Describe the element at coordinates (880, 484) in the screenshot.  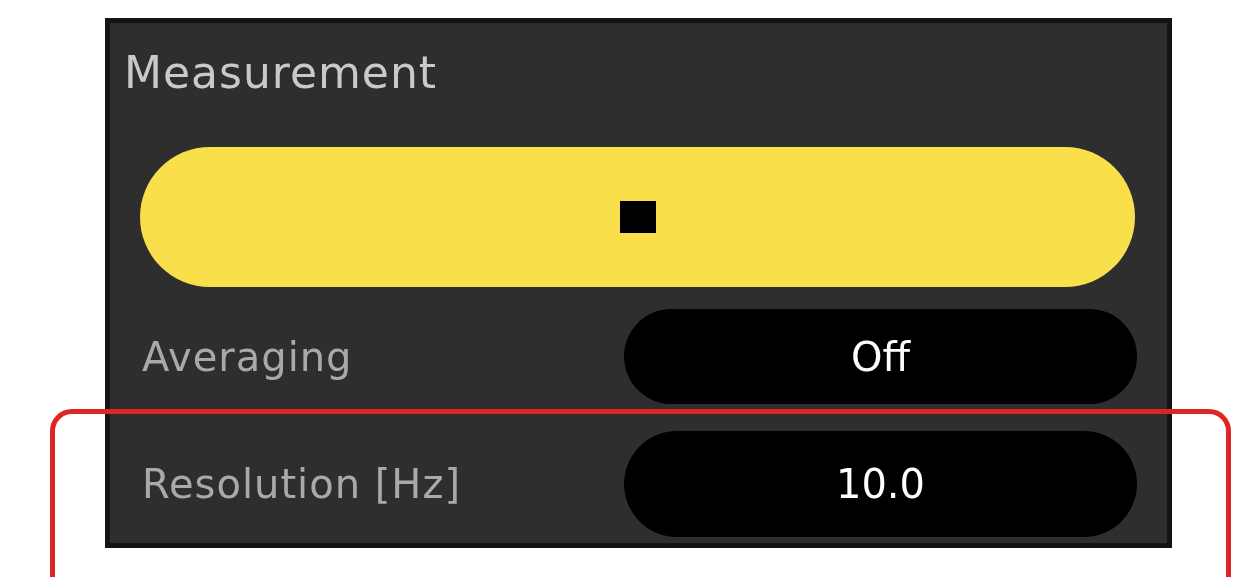
I see `value-field: 10.0` at that location.